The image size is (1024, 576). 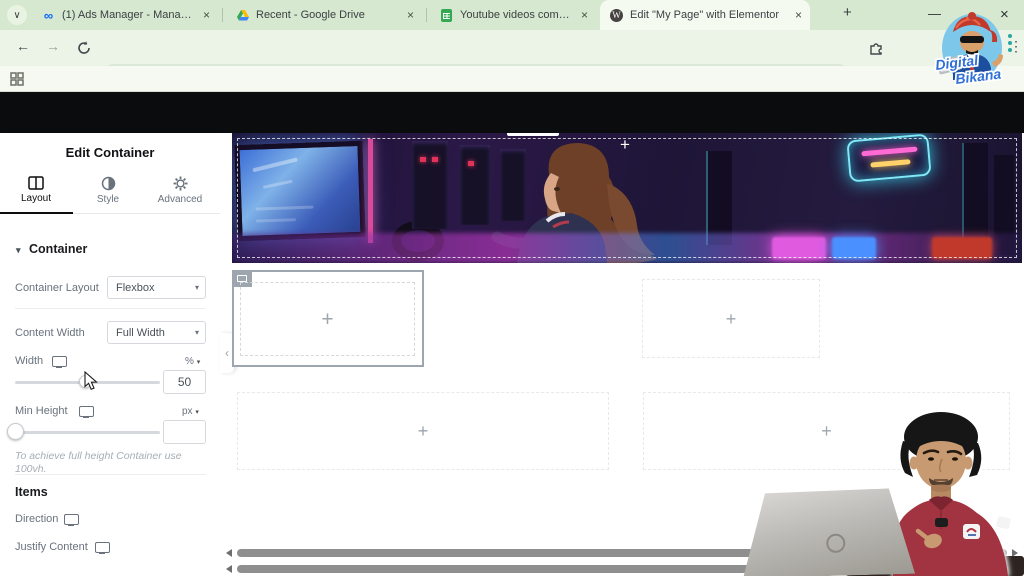 I want to click on chevron-down-icon: ∨, so click(x=17, y=15).